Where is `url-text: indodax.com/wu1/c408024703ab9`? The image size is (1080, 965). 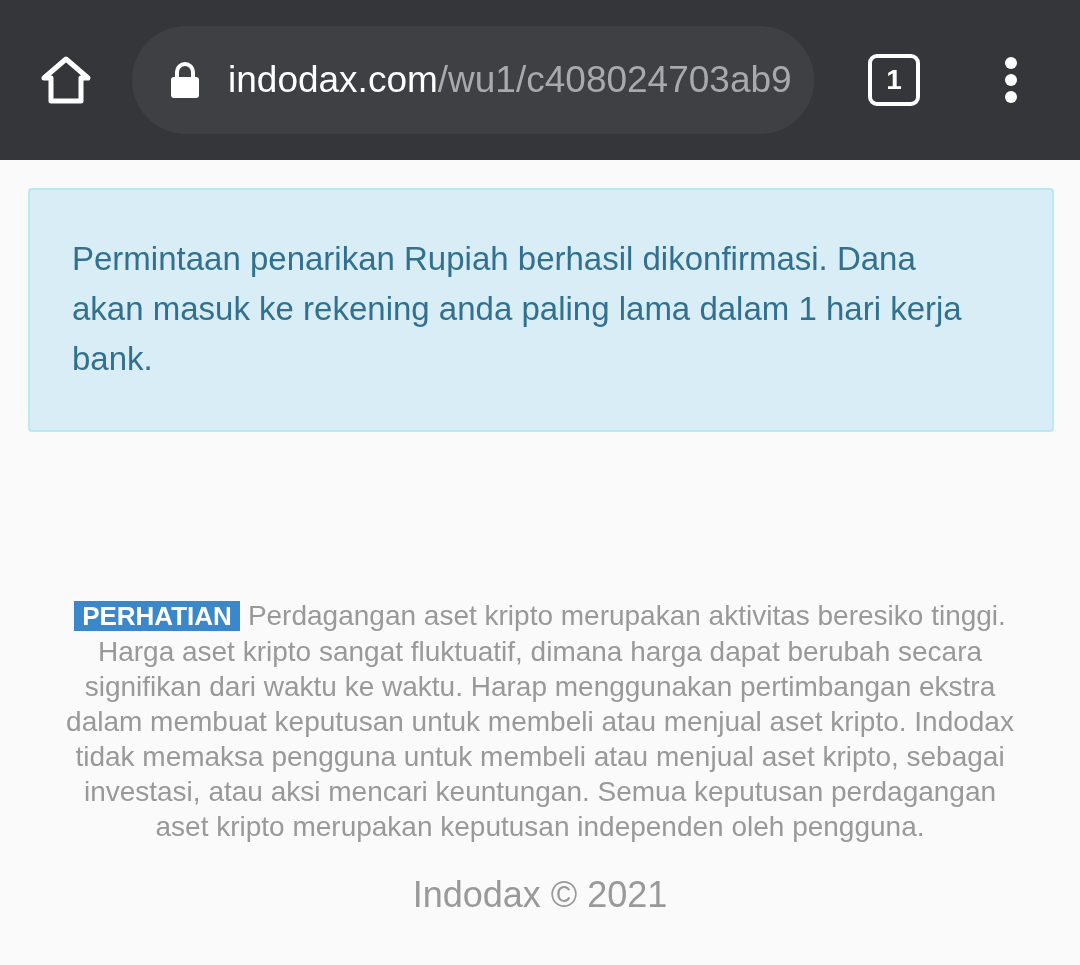
url-text: indodax.com/wu1/c408024703ab9 is located at coordinates (510, 80).